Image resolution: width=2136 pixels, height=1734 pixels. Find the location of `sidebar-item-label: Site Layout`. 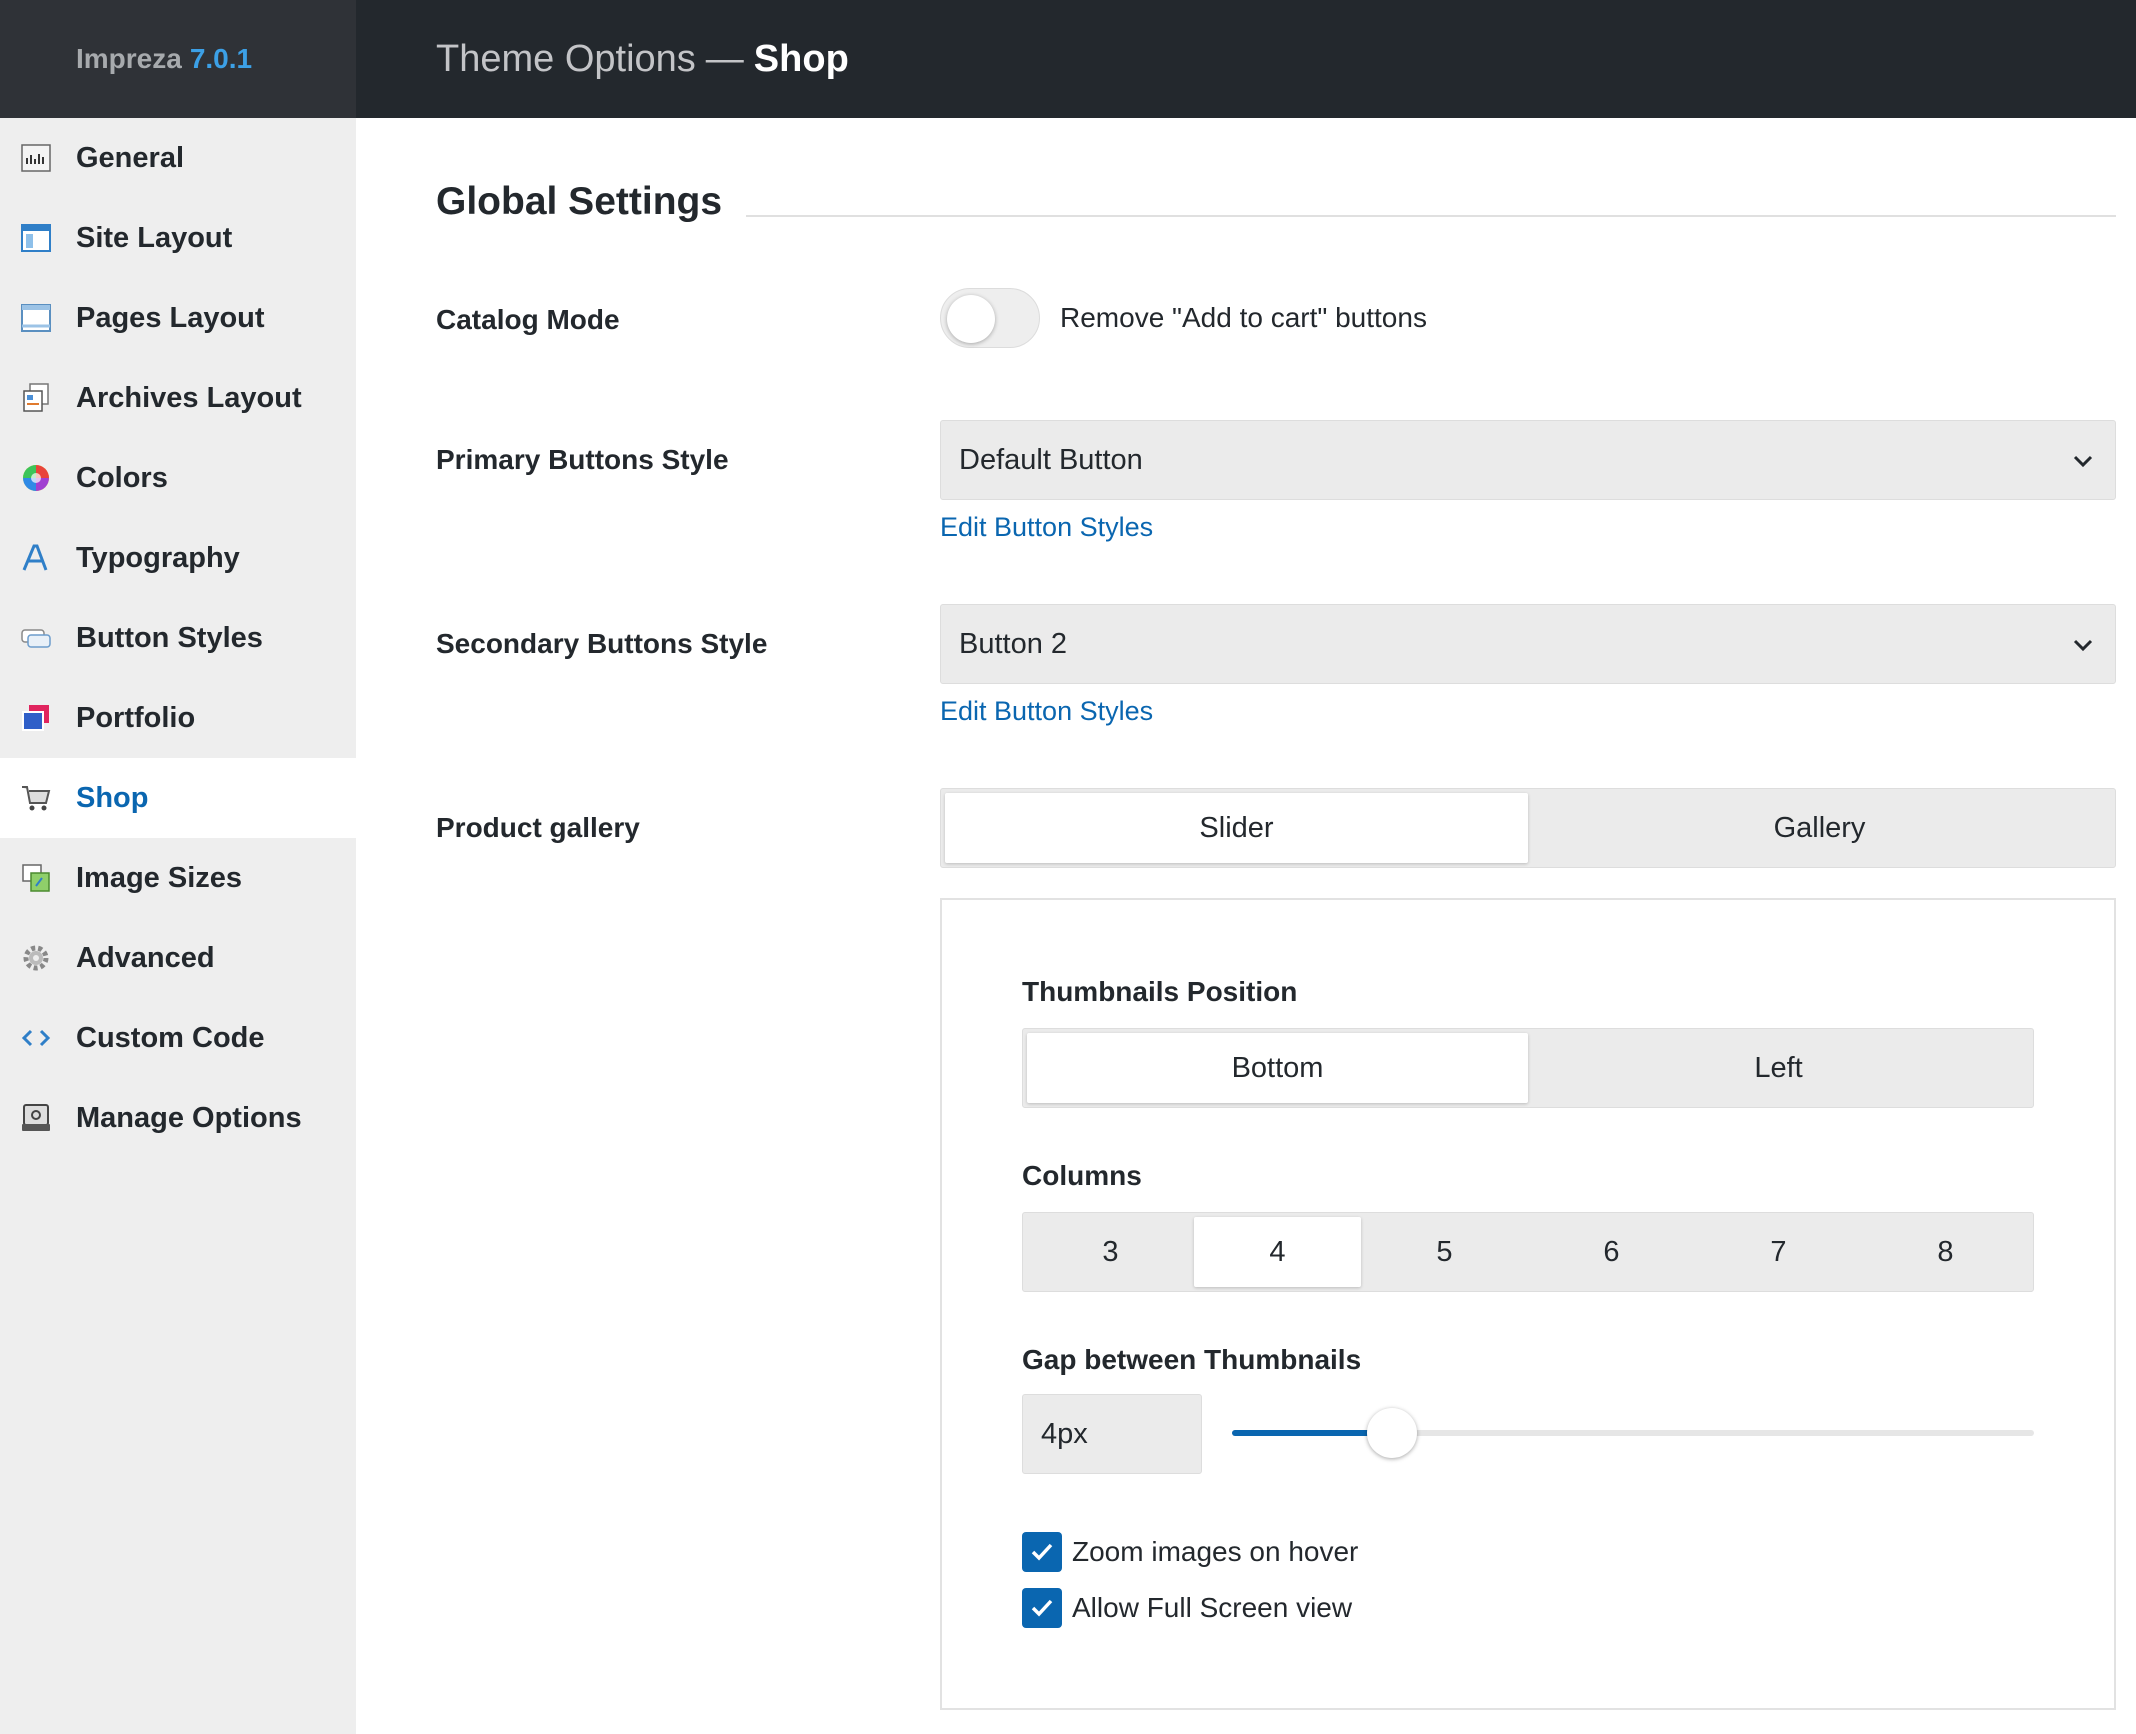

sidebar-item-label: Site Layout is located at coordinates (154, 237).